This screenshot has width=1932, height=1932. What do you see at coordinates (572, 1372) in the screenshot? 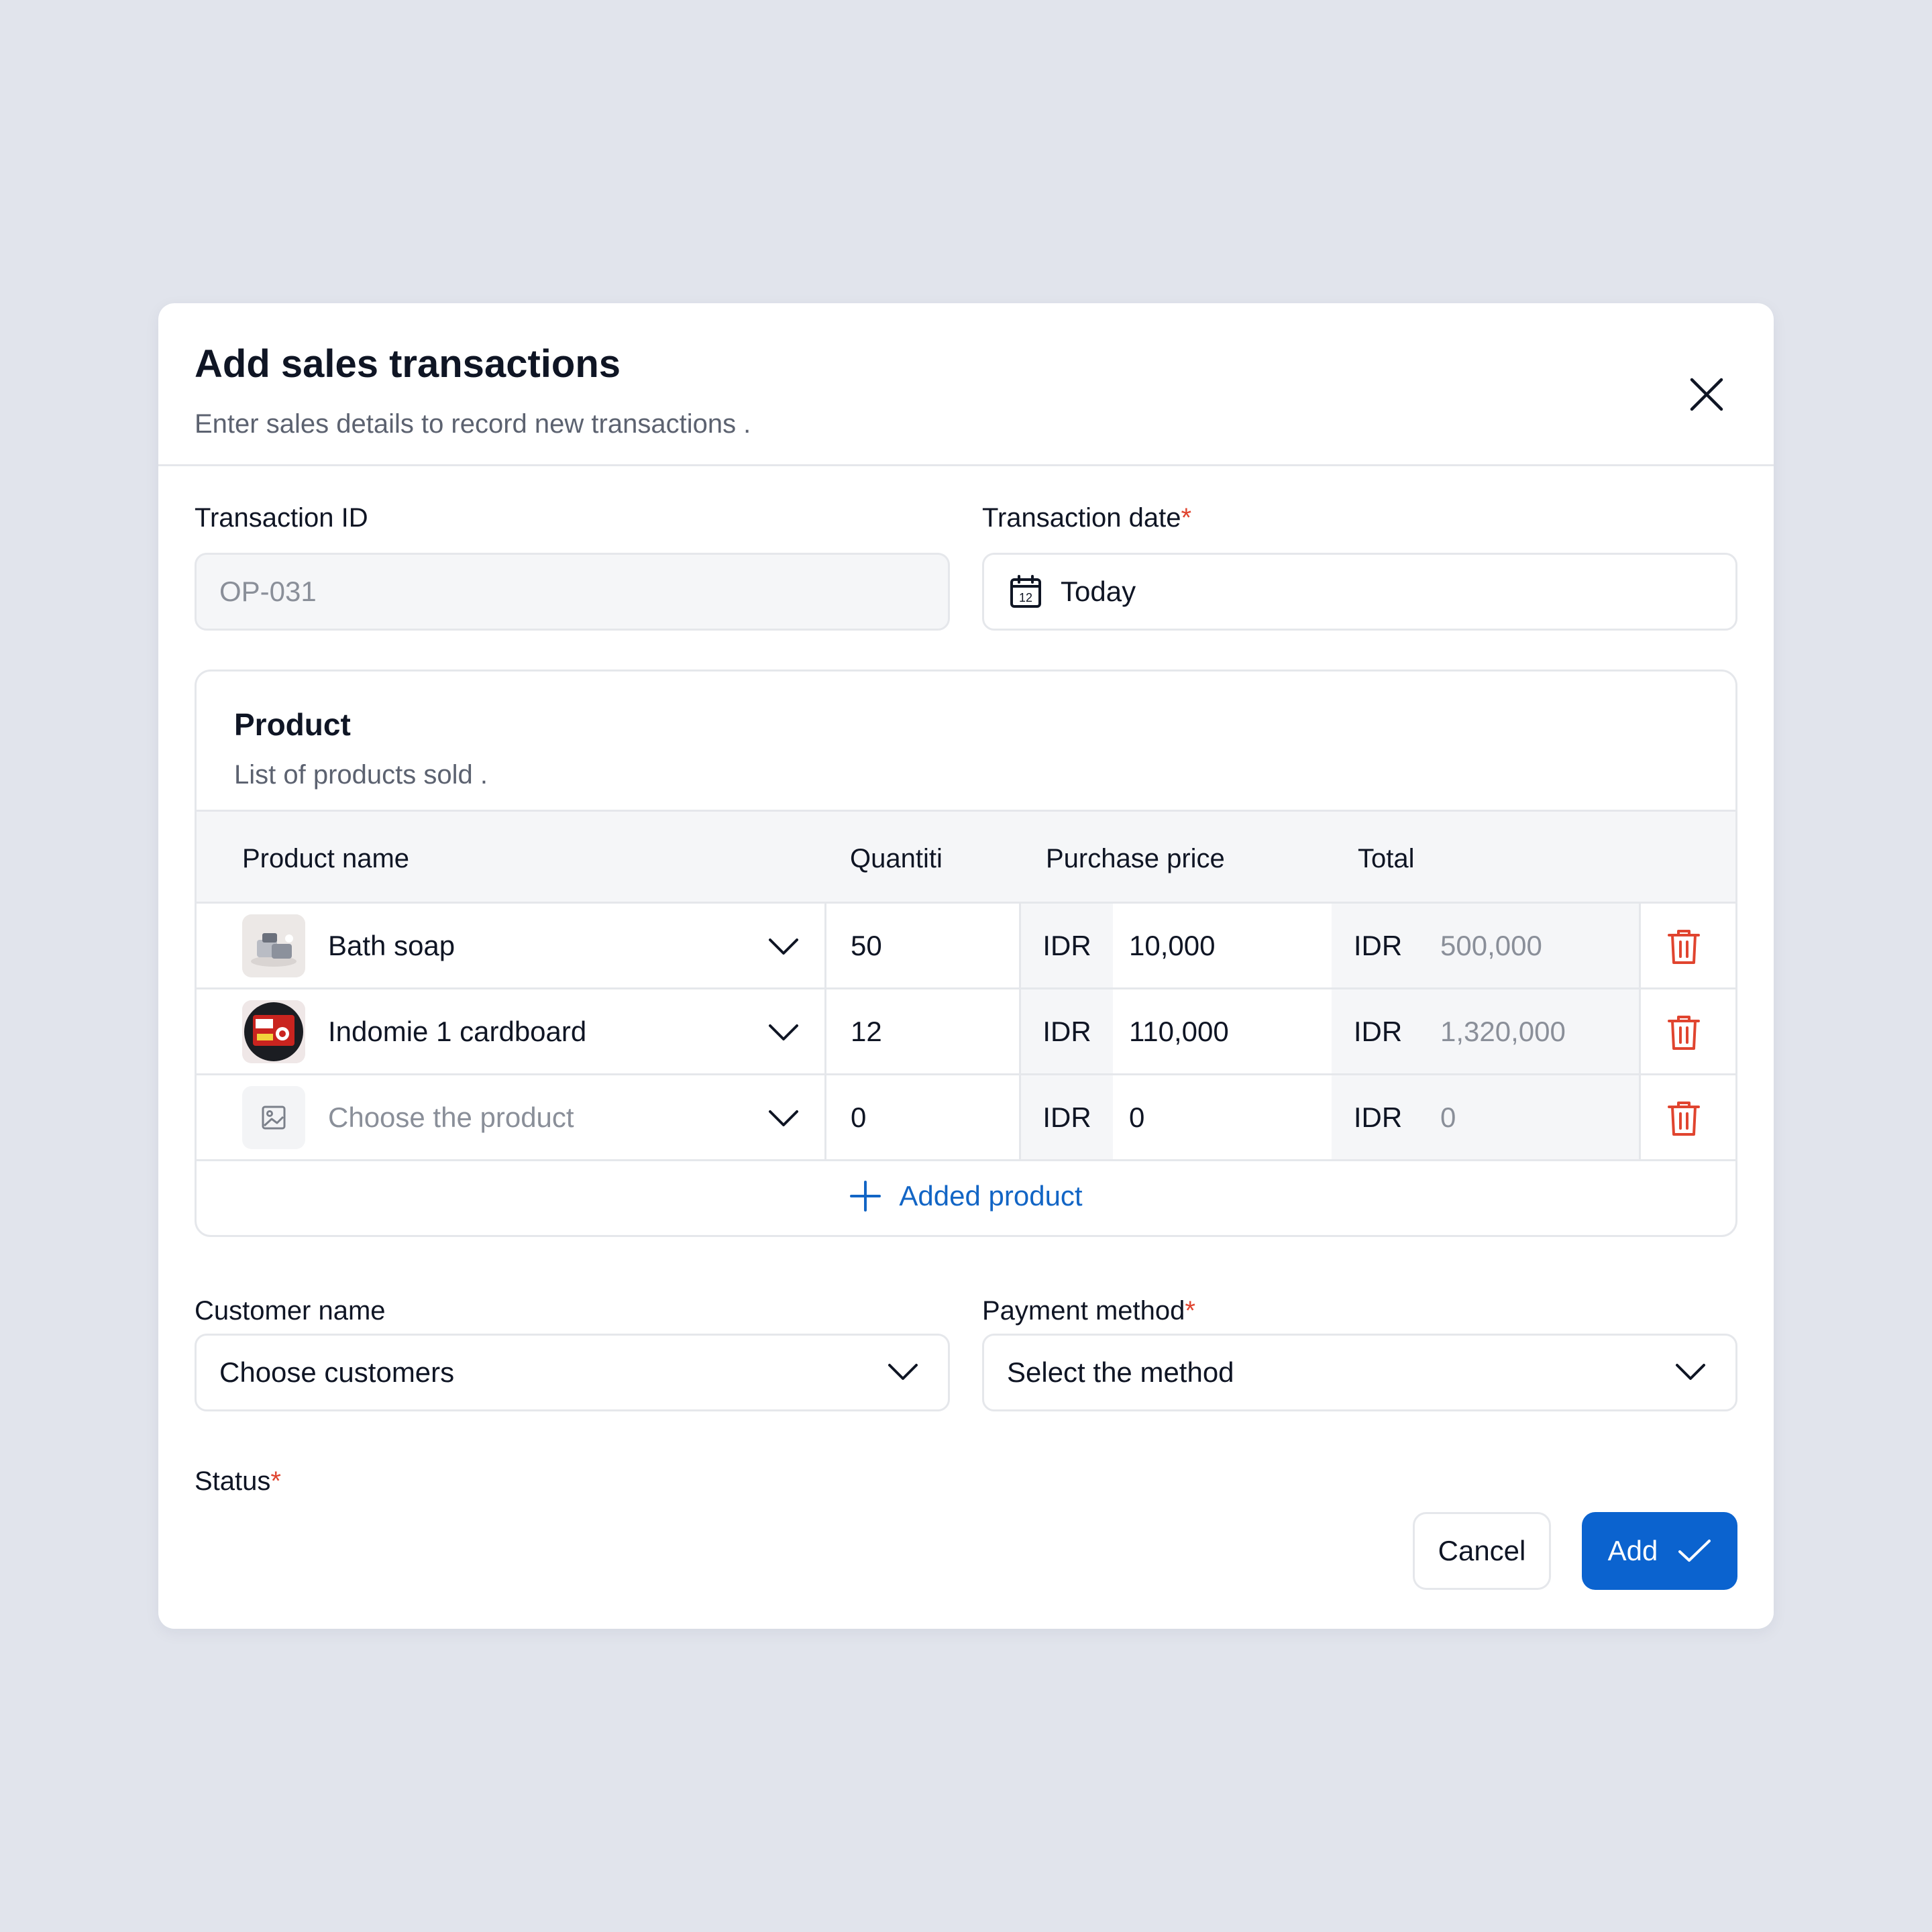
I see `customer-select: Choose customers` at bounding box center [572, 1372].